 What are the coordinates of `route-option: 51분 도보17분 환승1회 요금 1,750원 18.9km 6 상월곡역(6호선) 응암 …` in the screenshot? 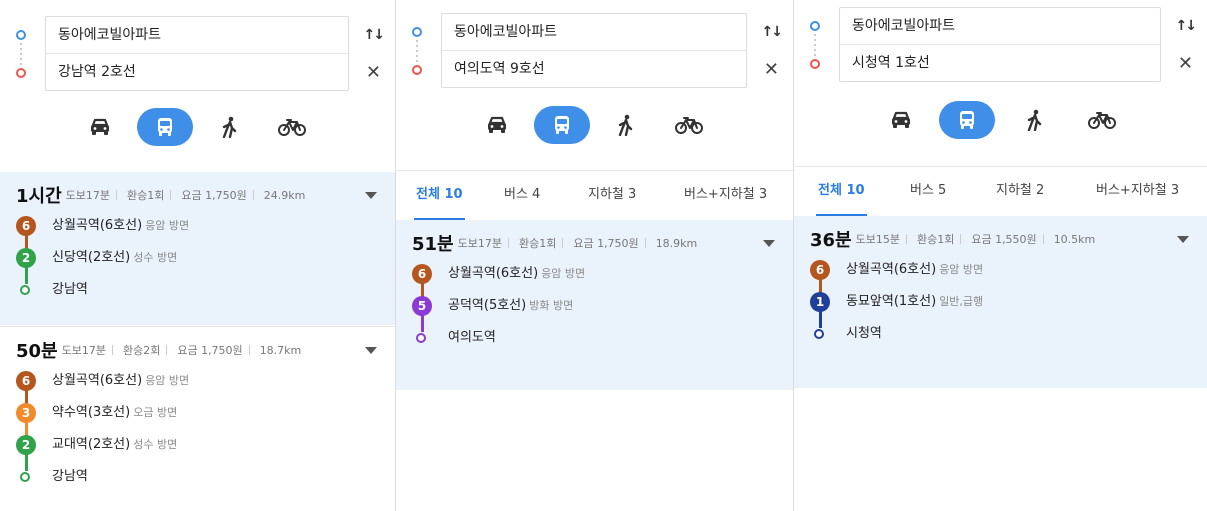 It's located at (594, 305).